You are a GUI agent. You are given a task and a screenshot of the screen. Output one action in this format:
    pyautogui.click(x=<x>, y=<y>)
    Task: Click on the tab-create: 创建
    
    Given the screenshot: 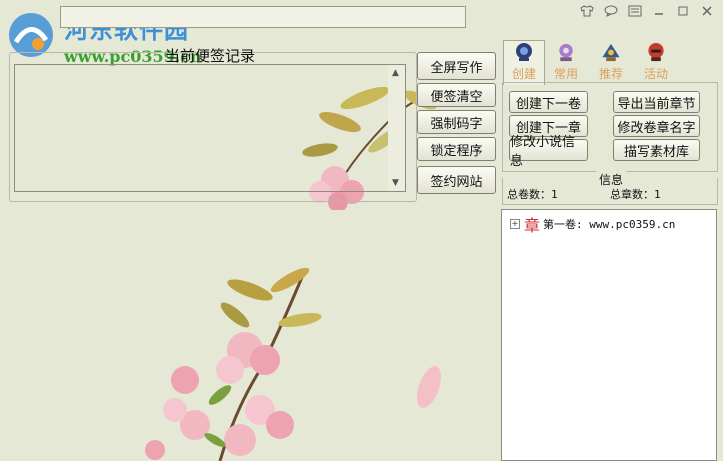 What is the action you would take?
    pyautogui.click(x=524, y=62)
    